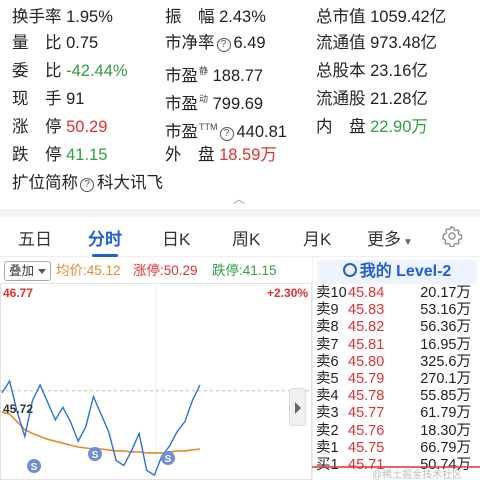 Image resolution: width=480 pixels, height=480 pixels. I want to click on stat-row: 现 手 91 市盈动 799.69 流通股 21.28亿, so click(240, 99).